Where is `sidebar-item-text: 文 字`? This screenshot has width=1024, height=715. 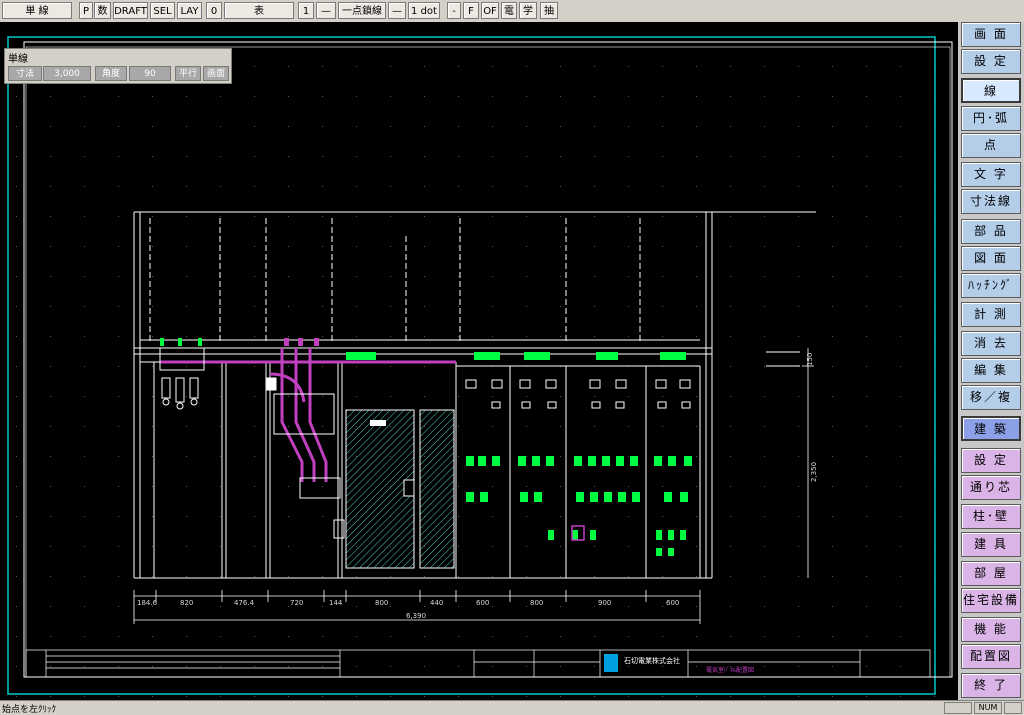 sidebar-item-text: 文 字 is located at coordinates (991, 174).